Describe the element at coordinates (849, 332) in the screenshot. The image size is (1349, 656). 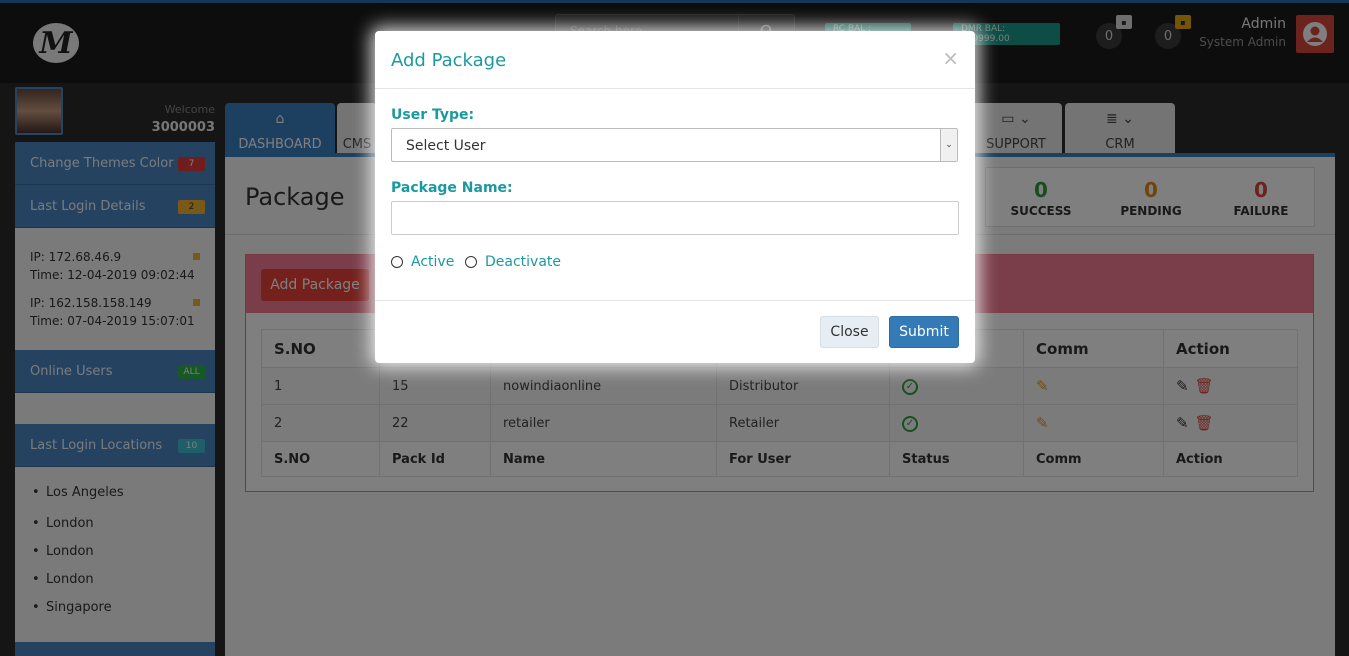
I see `close-button: Close` at that location.